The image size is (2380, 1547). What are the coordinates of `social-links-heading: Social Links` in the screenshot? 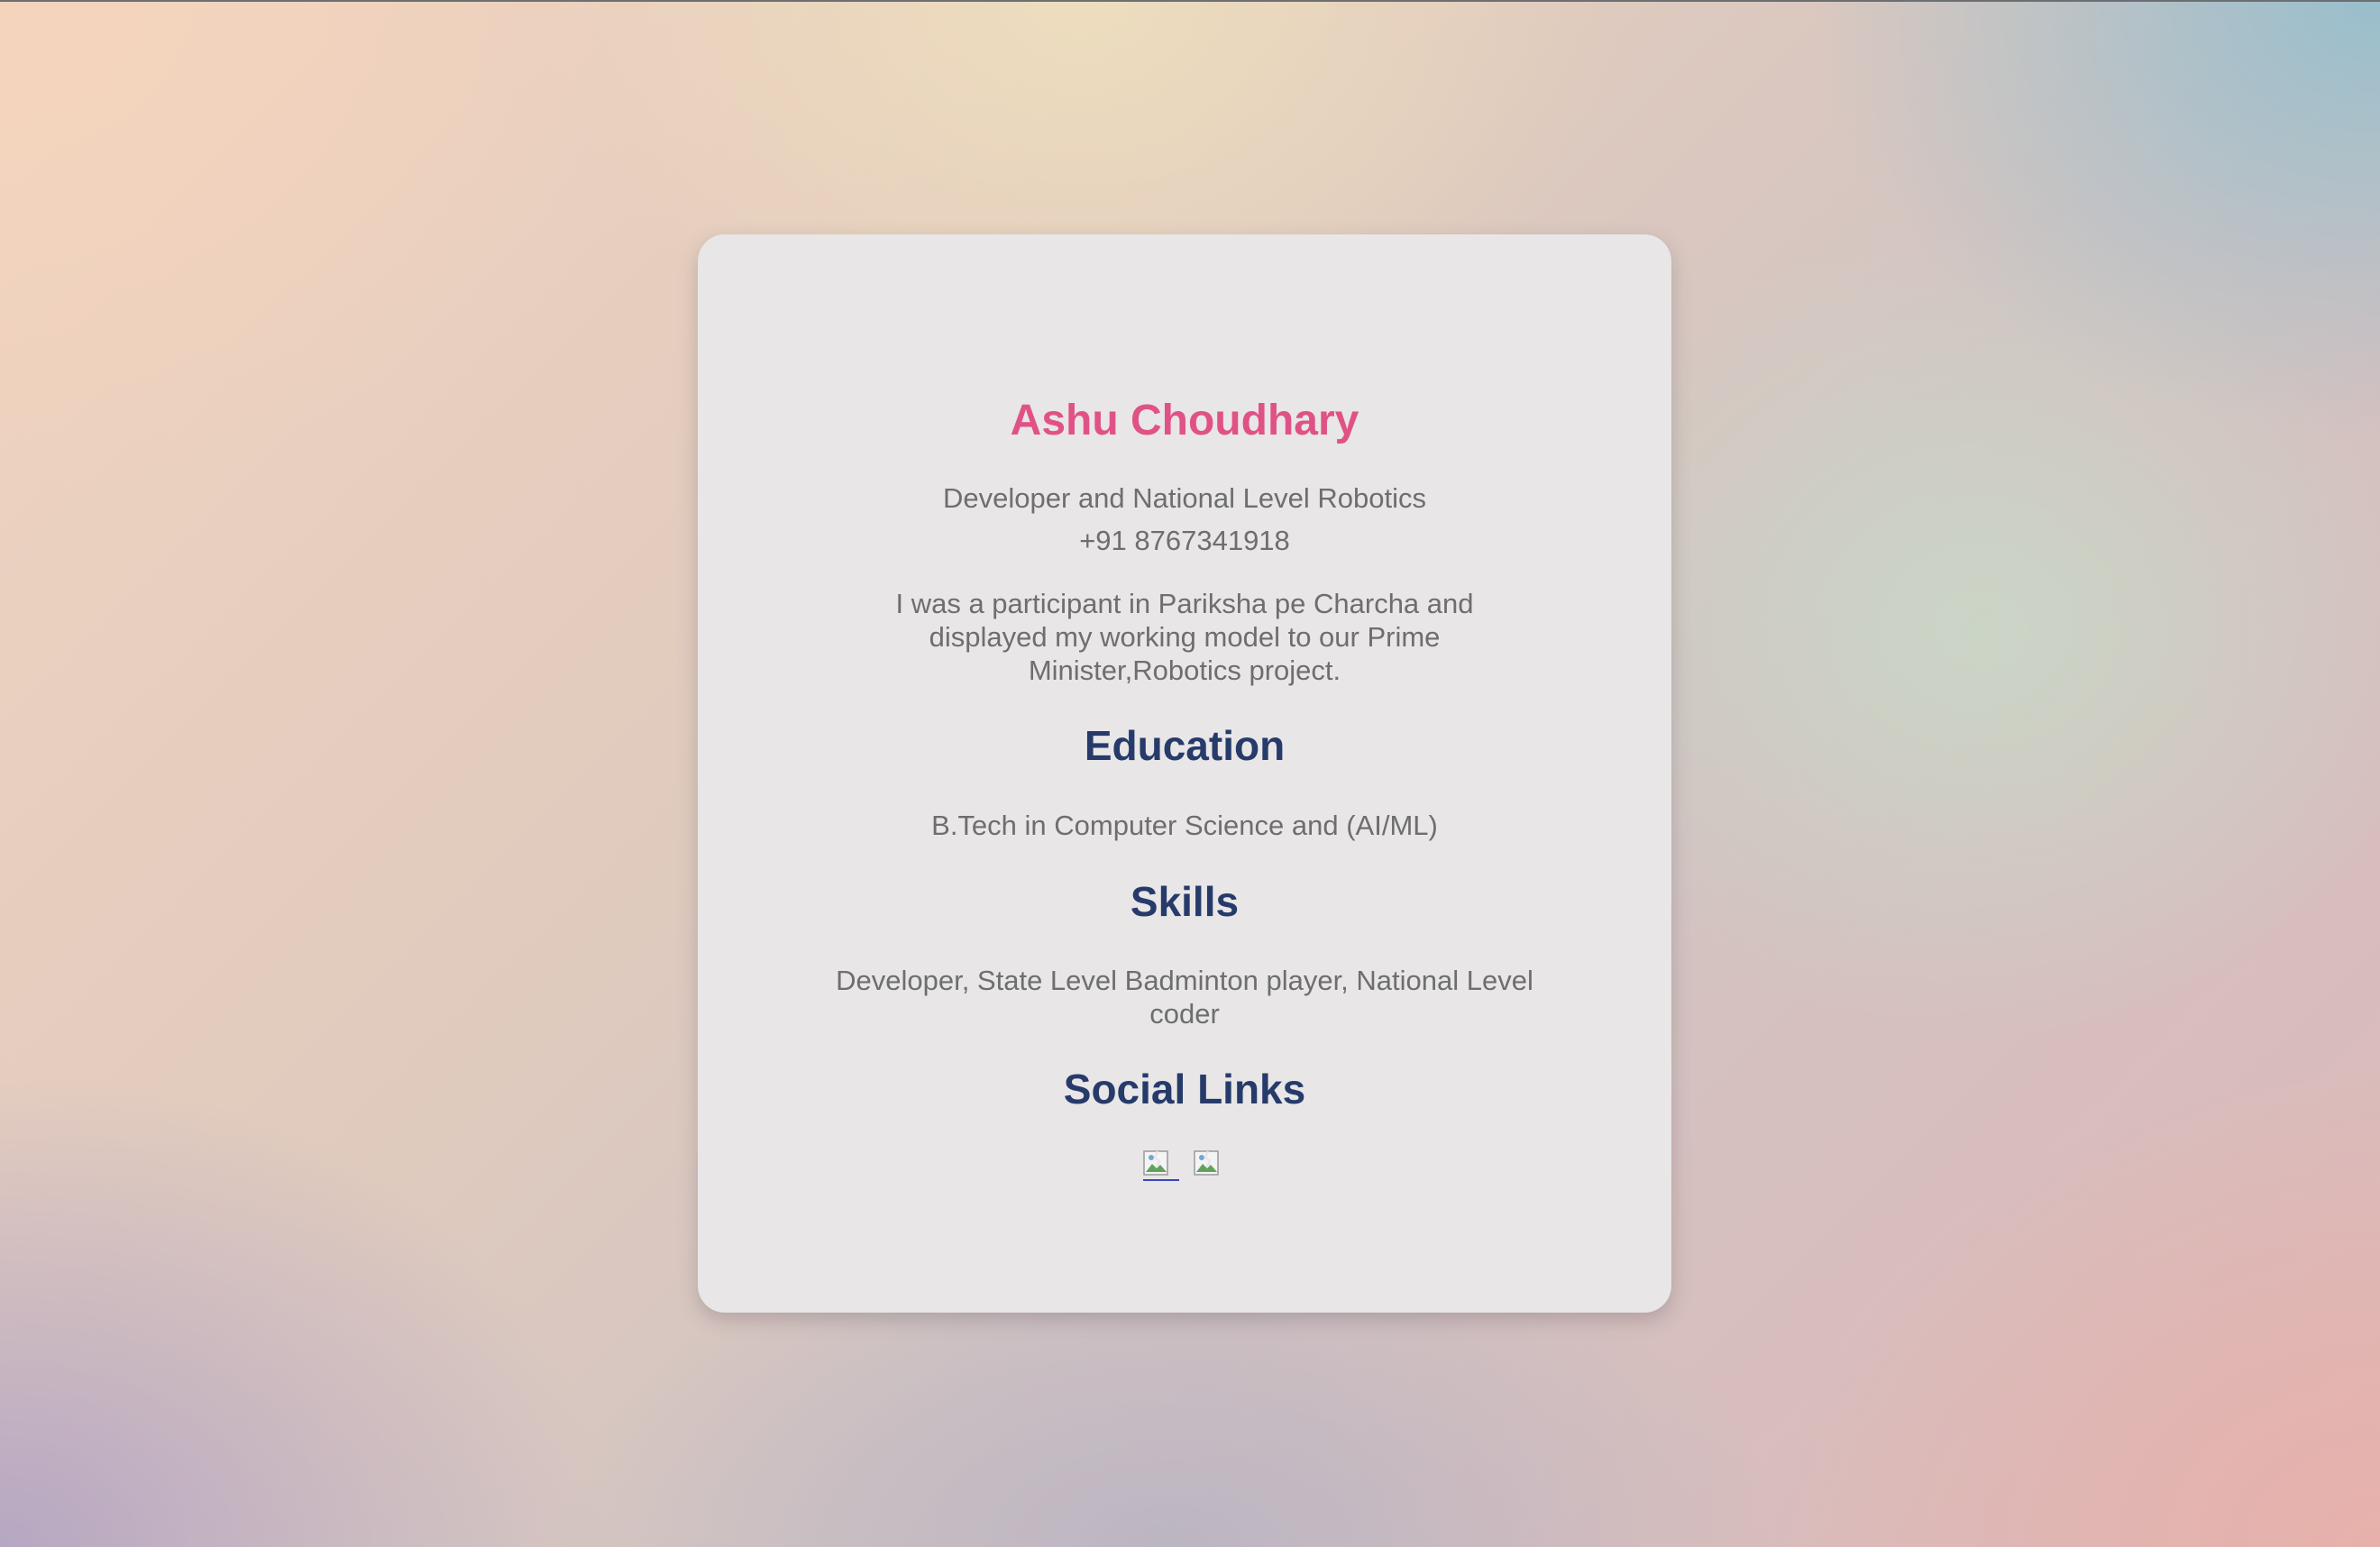 It's located at (1184, 1089).